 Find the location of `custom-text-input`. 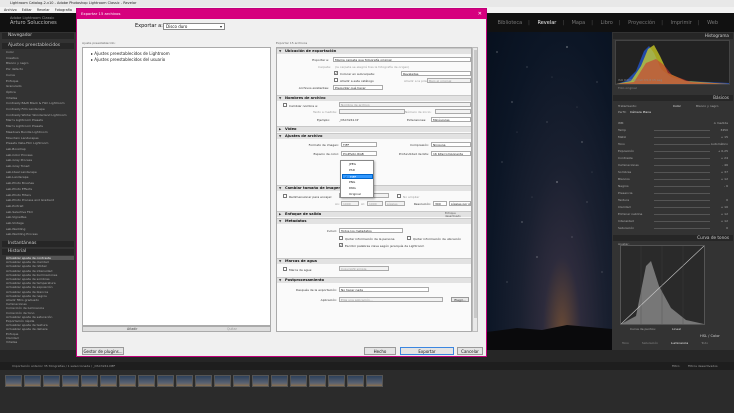

custom-text-input is located at coordinates (372, 111).